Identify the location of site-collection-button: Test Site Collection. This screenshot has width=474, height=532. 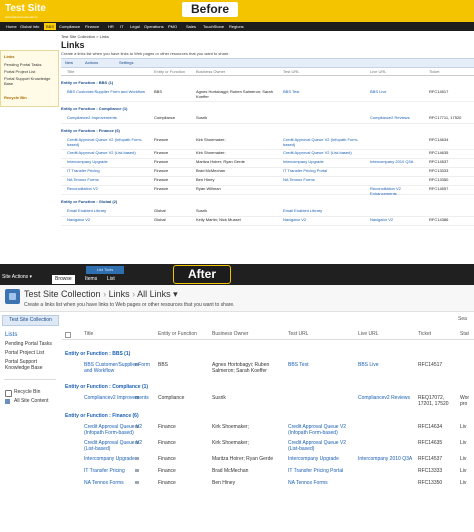
(30, 320).